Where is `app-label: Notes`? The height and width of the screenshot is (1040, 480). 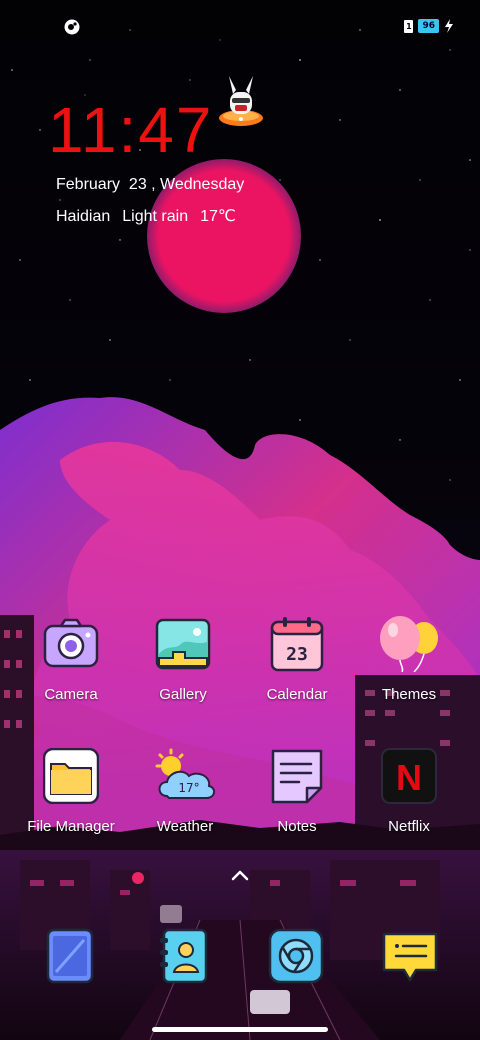
app-label: Notes is located at coordinates (297, 826).